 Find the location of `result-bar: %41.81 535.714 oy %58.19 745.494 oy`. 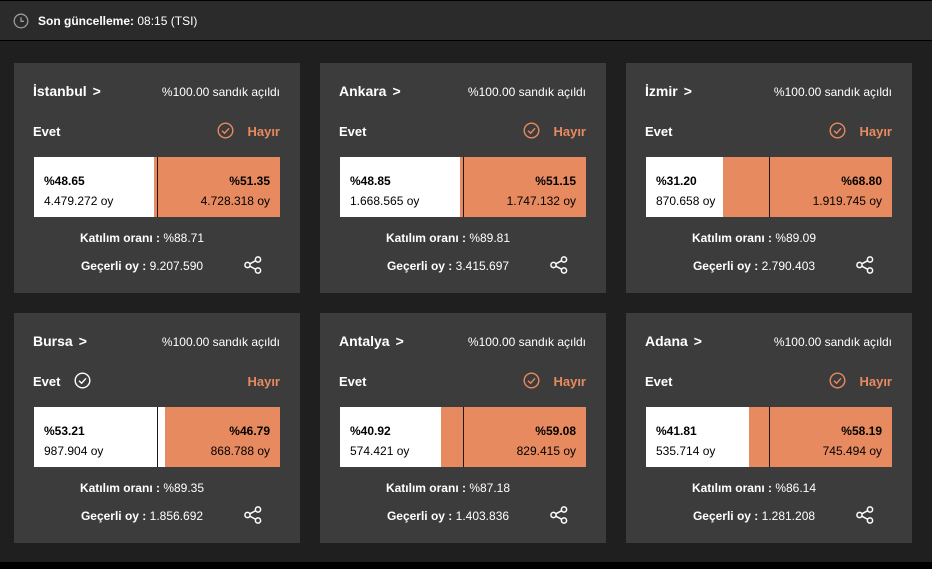

result-bar: %41.81 535.714 oy %58.19 745.494 oy is located at coordinates (769, 437).